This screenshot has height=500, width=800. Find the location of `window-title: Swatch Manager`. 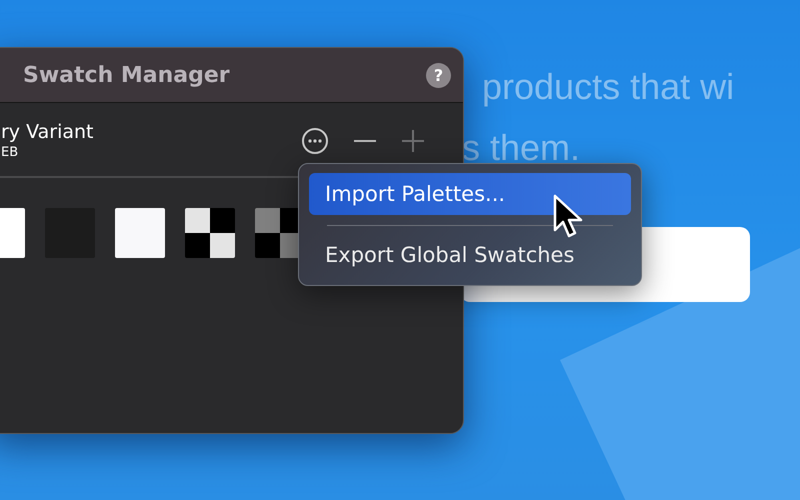

window-title: Swatch Manager is located at coordinates (126, 75).